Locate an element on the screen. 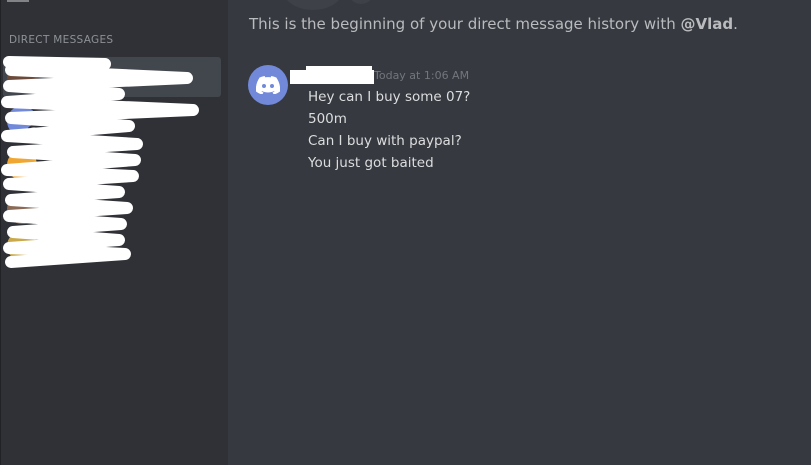 This screenshot has height=465, width=811. discord-default-avatar is located at coordinates (268, 85).